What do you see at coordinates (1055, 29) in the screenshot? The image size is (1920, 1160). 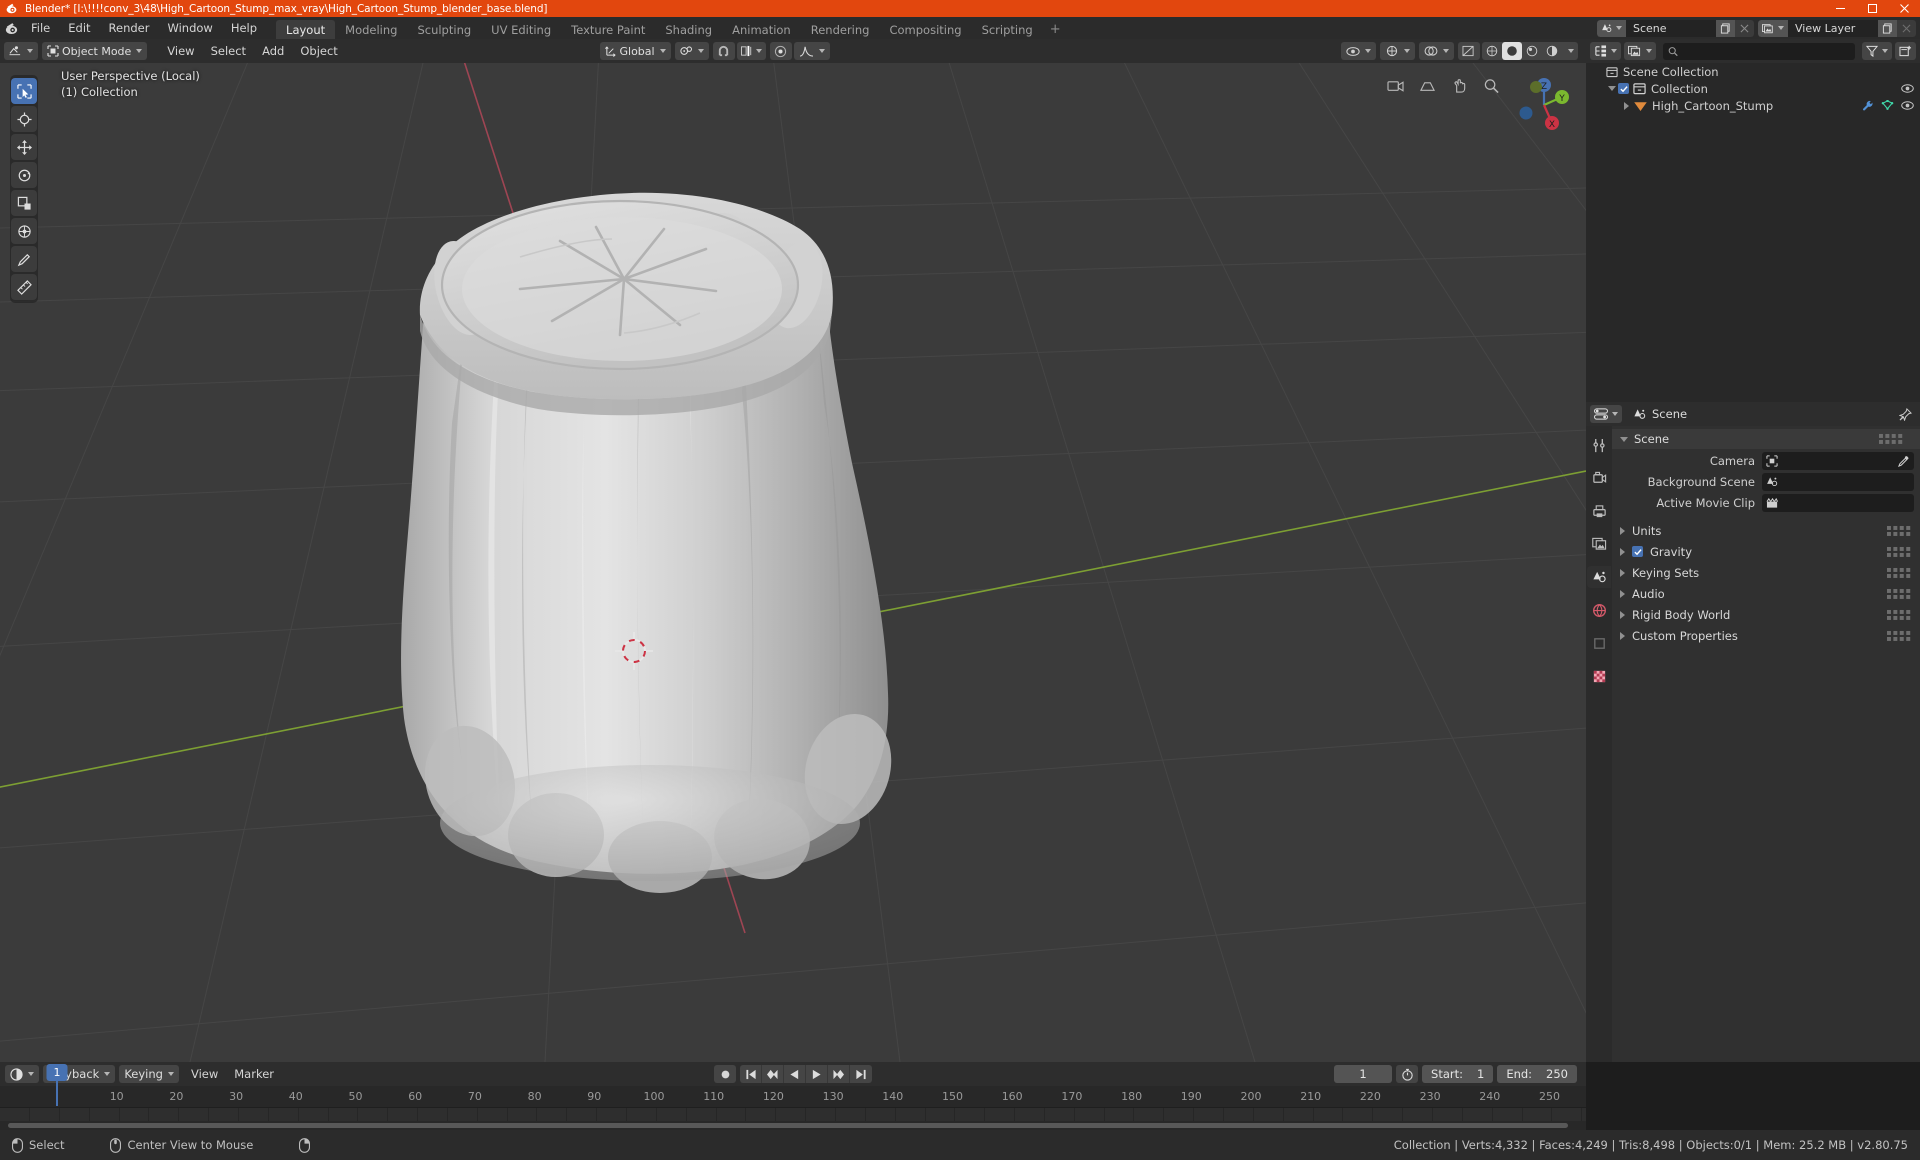 I see `add-workspace-button: +` at bounding box center [1055, 29].